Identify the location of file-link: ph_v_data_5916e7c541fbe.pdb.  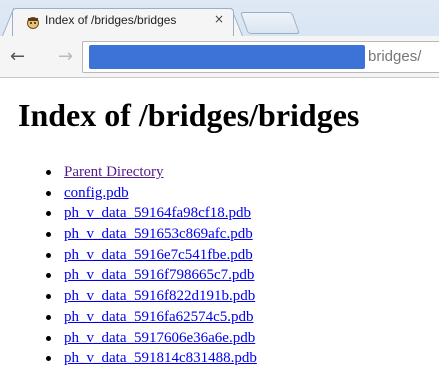
(158, 255).